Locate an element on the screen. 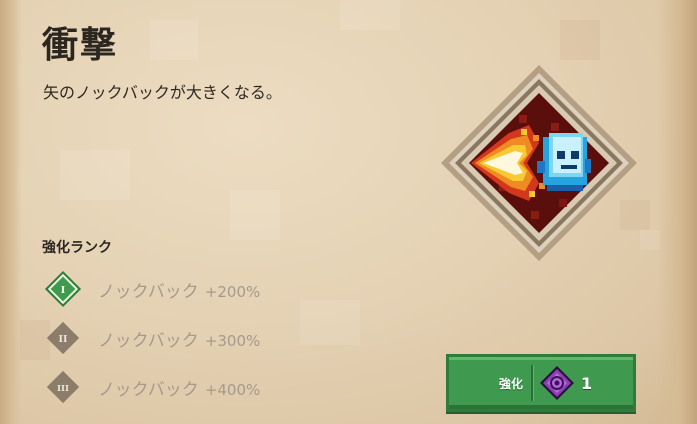 The image size is (697, 424). rank-2-numeral: II is located at coordinates (63, 339).